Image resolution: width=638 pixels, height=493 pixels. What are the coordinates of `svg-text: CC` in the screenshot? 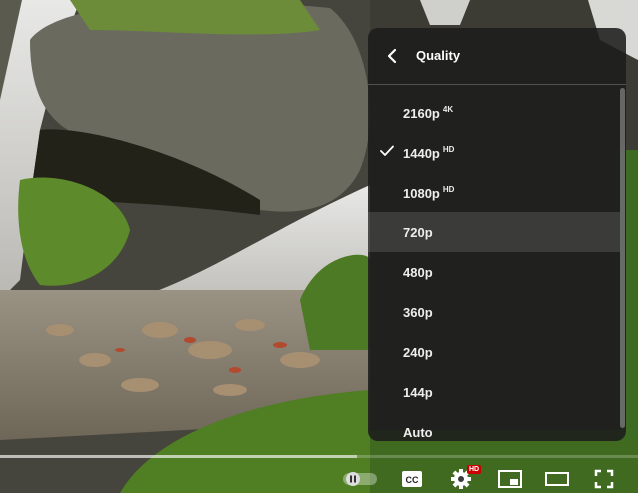 It's located at (412, 480).